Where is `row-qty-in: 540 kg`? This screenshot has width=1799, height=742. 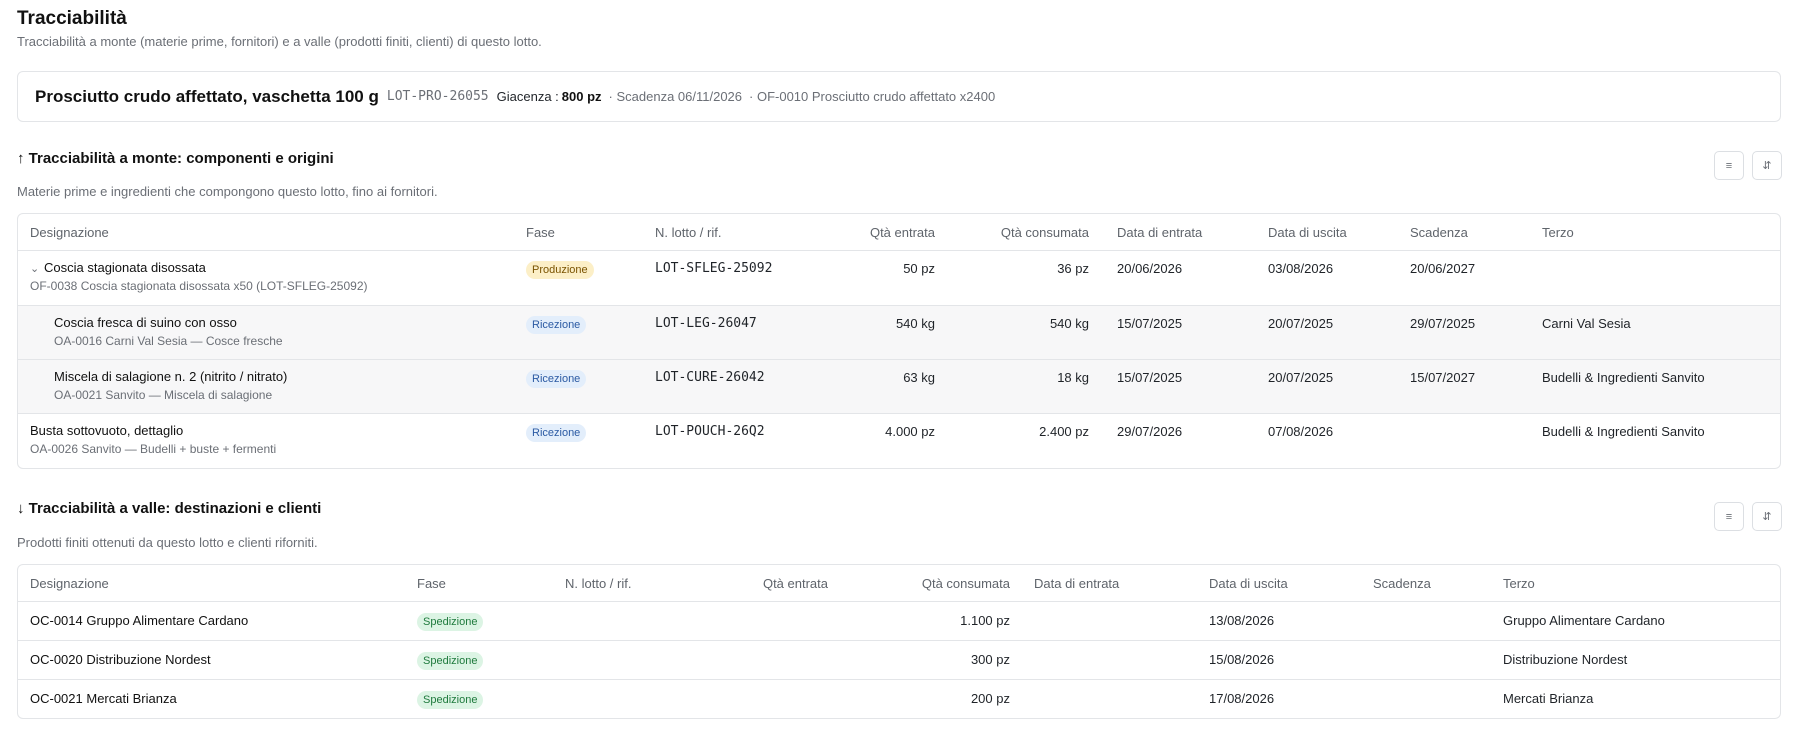
row-qty-in: 540 kg is located at coordinates (915, 323).